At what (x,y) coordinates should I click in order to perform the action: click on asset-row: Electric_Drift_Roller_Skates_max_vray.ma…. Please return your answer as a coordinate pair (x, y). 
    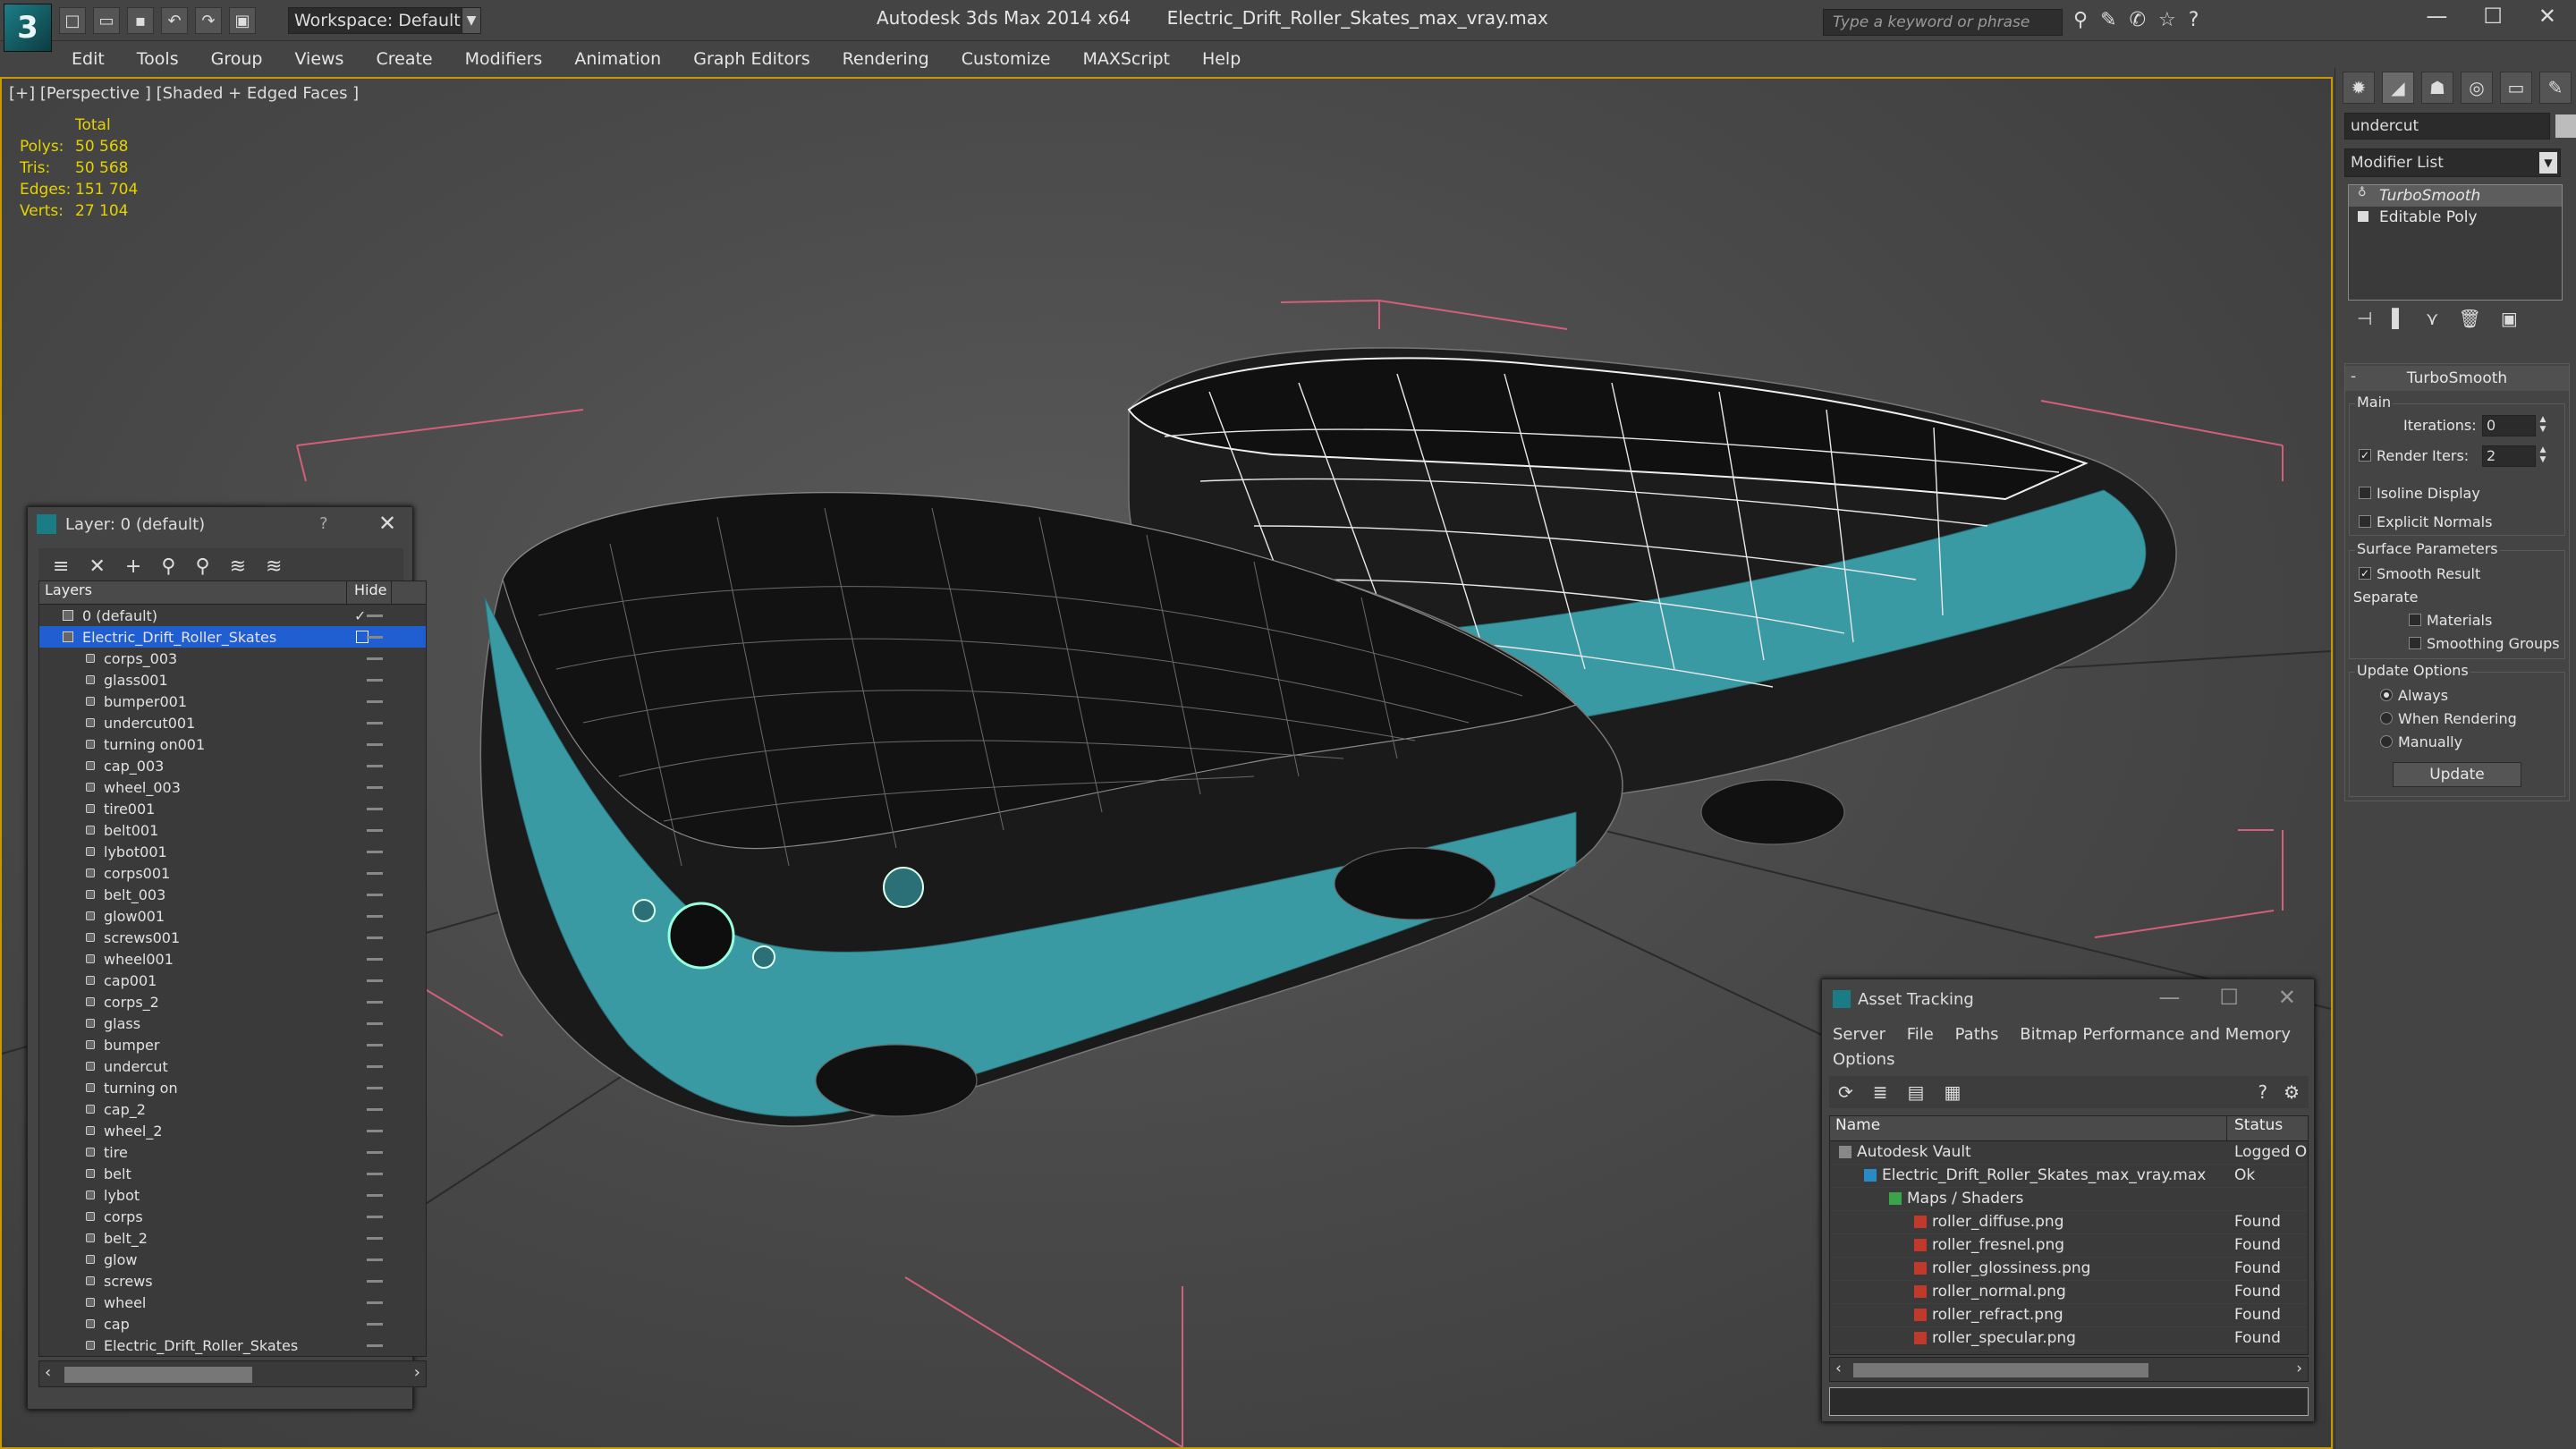
    Looking at the image, I should click on (2069, 1176).